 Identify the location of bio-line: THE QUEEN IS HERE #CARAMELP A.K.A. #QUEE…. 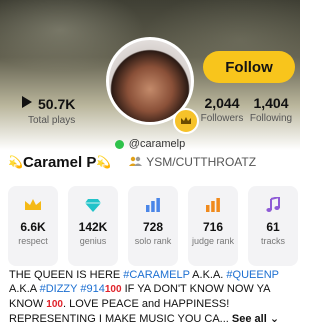
(154, 275).